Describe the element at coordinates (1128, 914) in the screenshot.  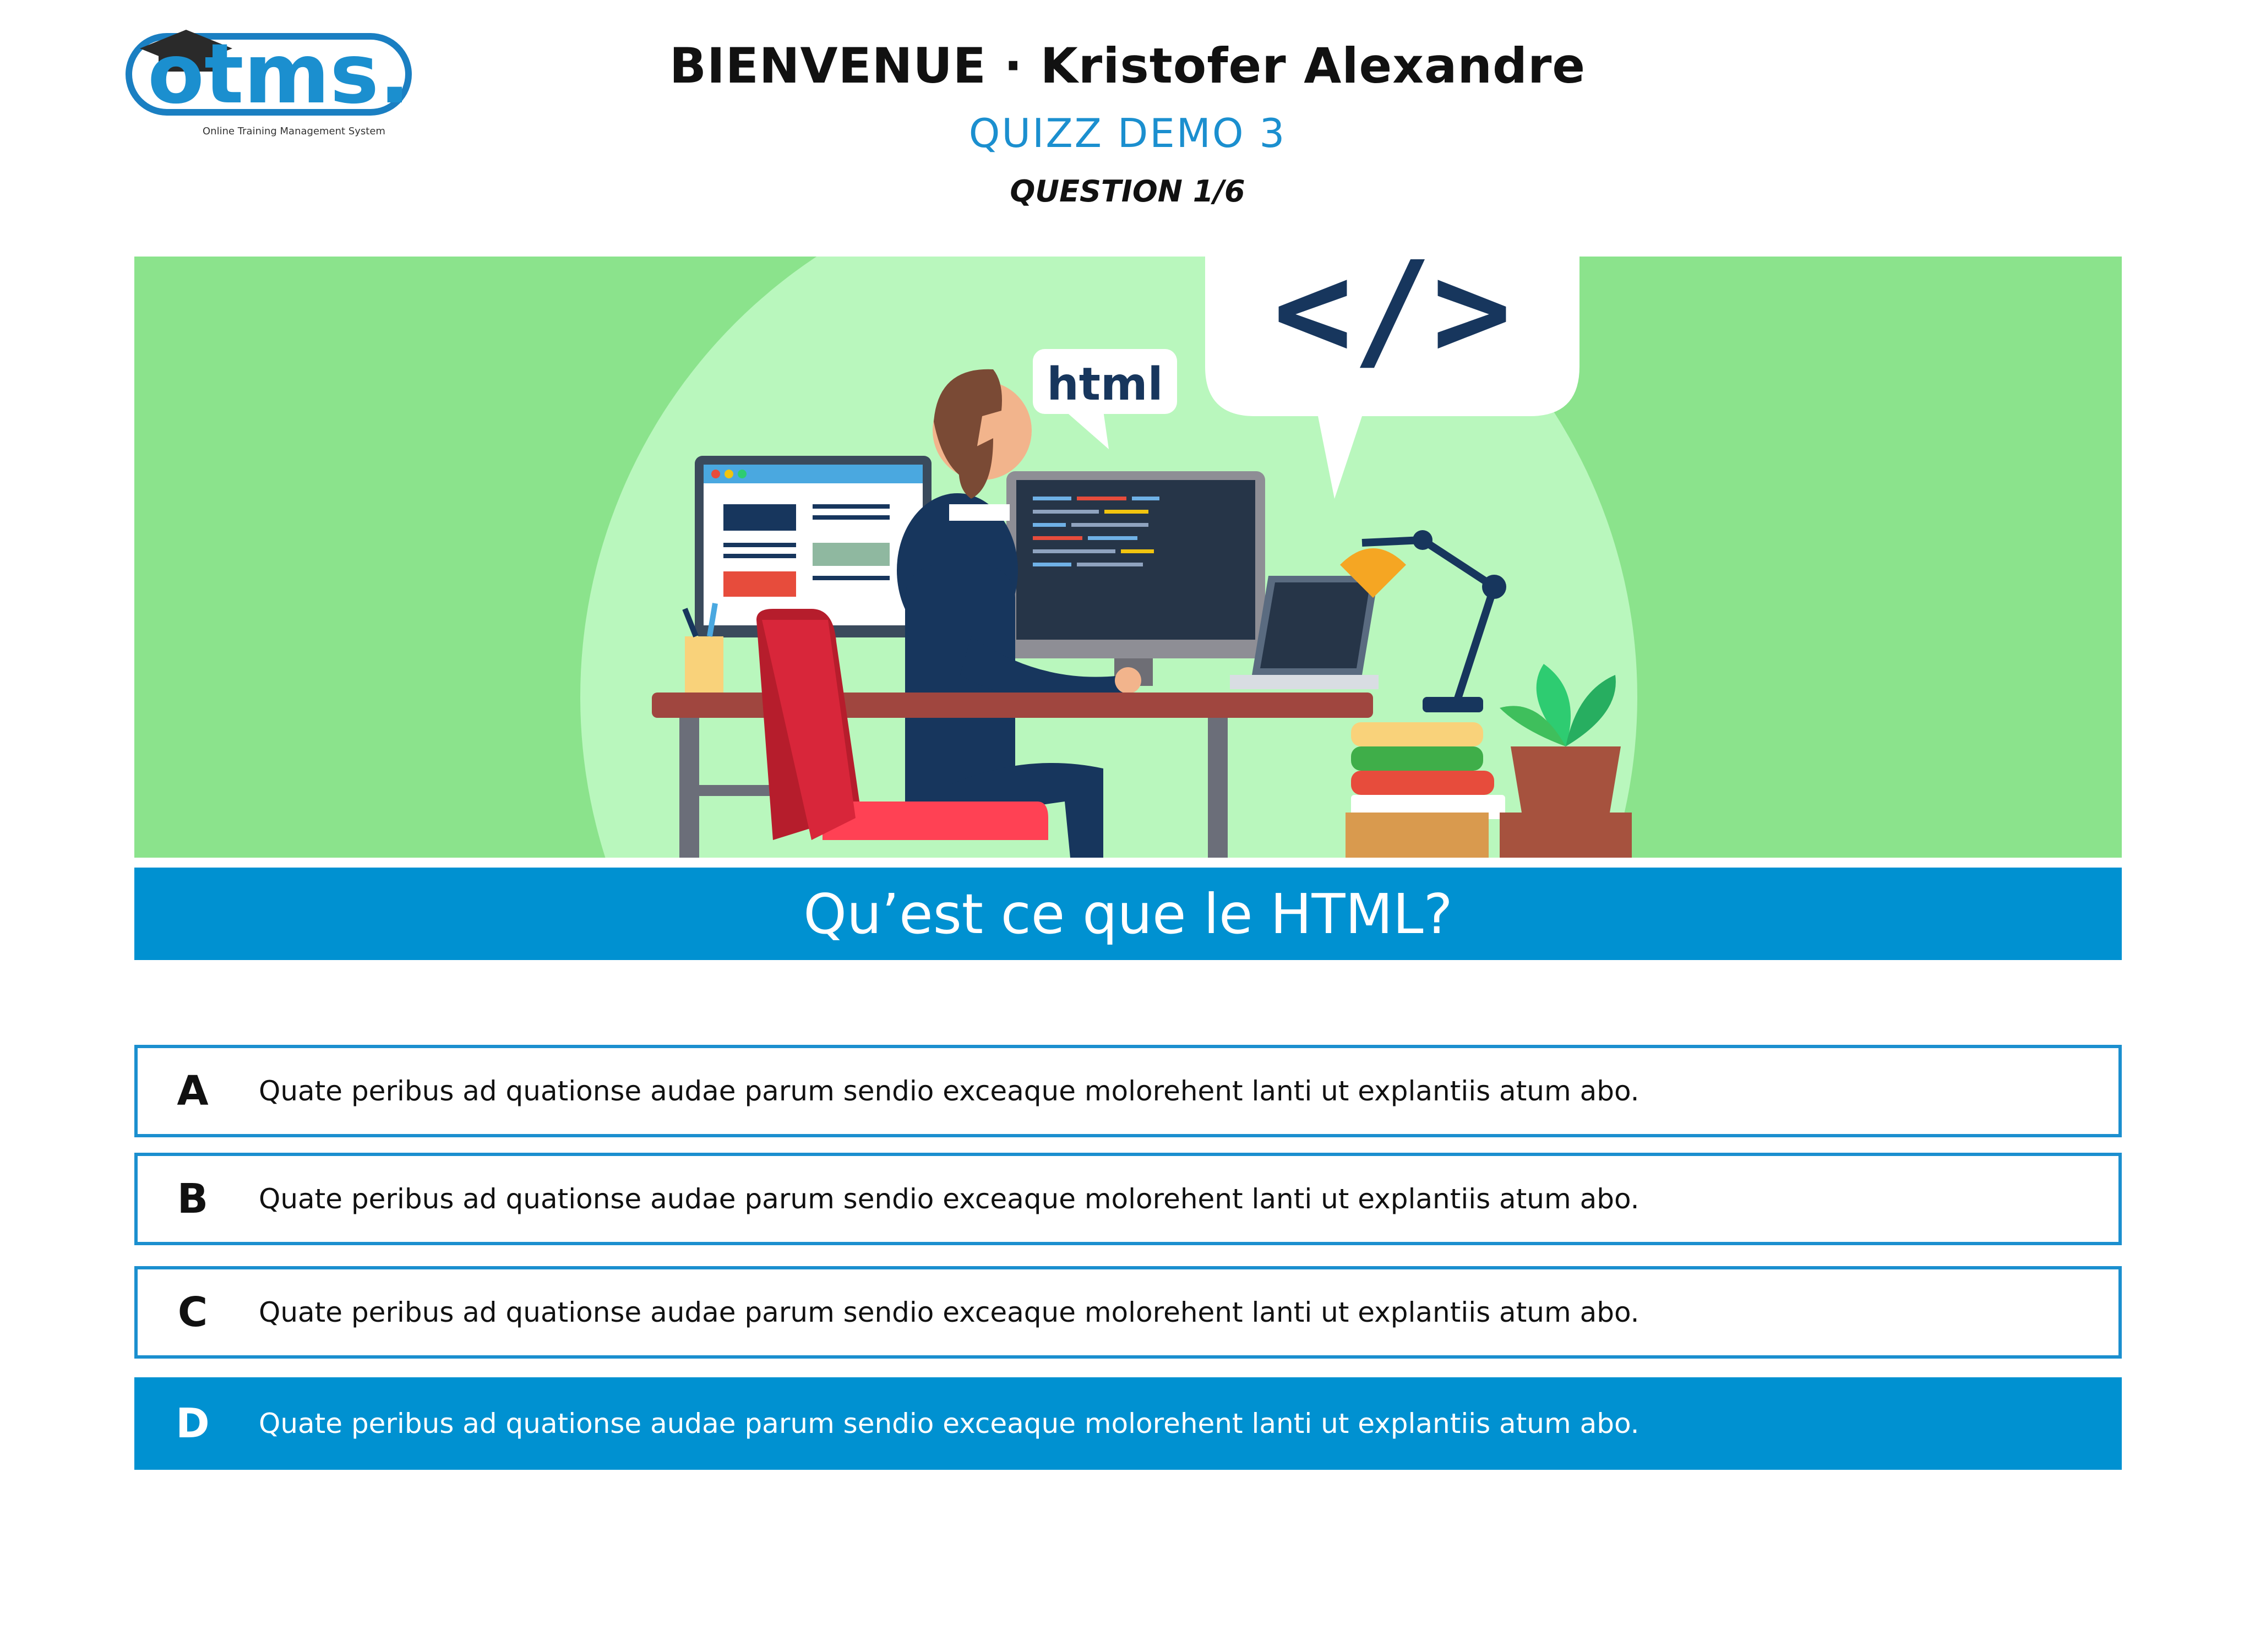
I see `question-text: Qu’est ce que le HTML?` at that location.